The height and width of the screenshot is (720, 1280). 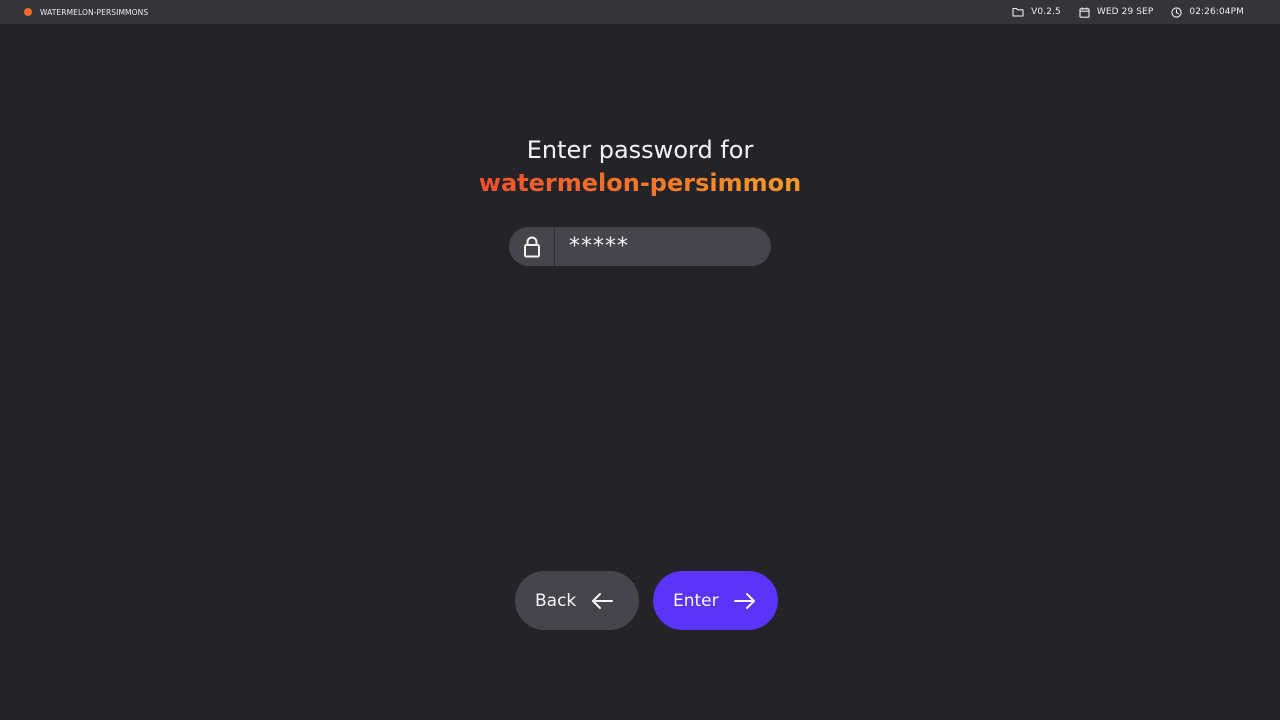 I want to click on lock-icon, so click(x=531, y=246).